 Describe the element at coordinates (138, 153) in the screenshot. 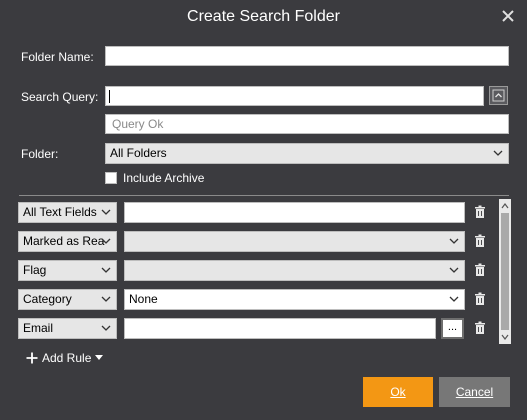

I see `folder-selected-value: All Folders` at that location.